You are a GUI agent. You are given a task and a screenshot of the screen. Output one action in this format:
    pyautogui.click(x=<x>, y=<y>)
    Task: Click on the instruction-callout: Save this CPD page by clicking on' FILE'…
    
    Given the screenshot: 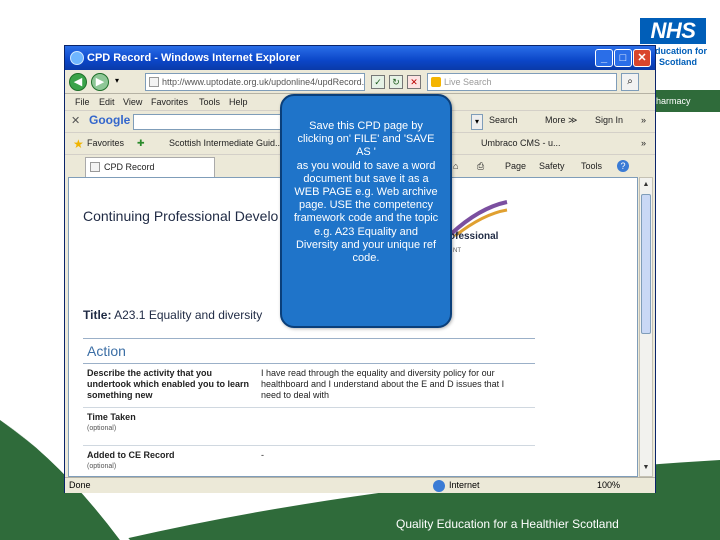 What is the action you would take?
    pyautogui.click(x=366, y=211)
    